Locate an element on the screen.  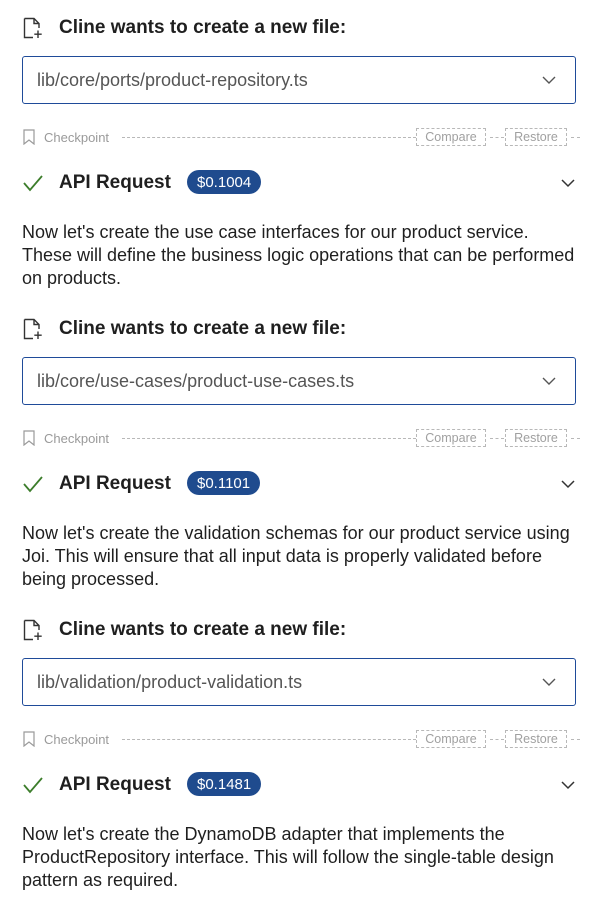
cost-badge: $0.1101 is located at coordinates (224, 483).